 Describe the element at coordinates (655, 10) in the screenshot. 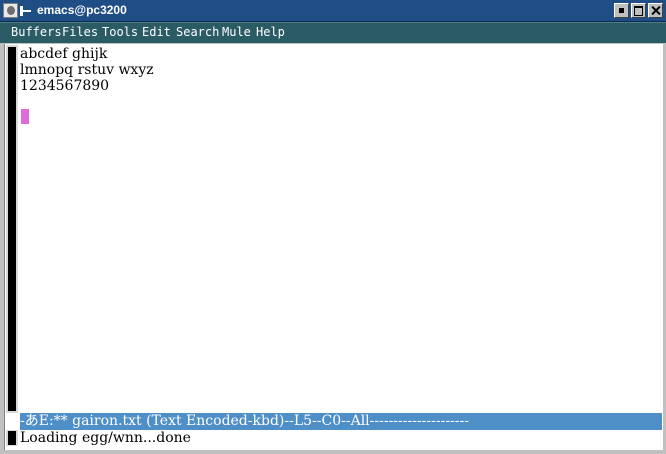

I see `close-button` at that location.